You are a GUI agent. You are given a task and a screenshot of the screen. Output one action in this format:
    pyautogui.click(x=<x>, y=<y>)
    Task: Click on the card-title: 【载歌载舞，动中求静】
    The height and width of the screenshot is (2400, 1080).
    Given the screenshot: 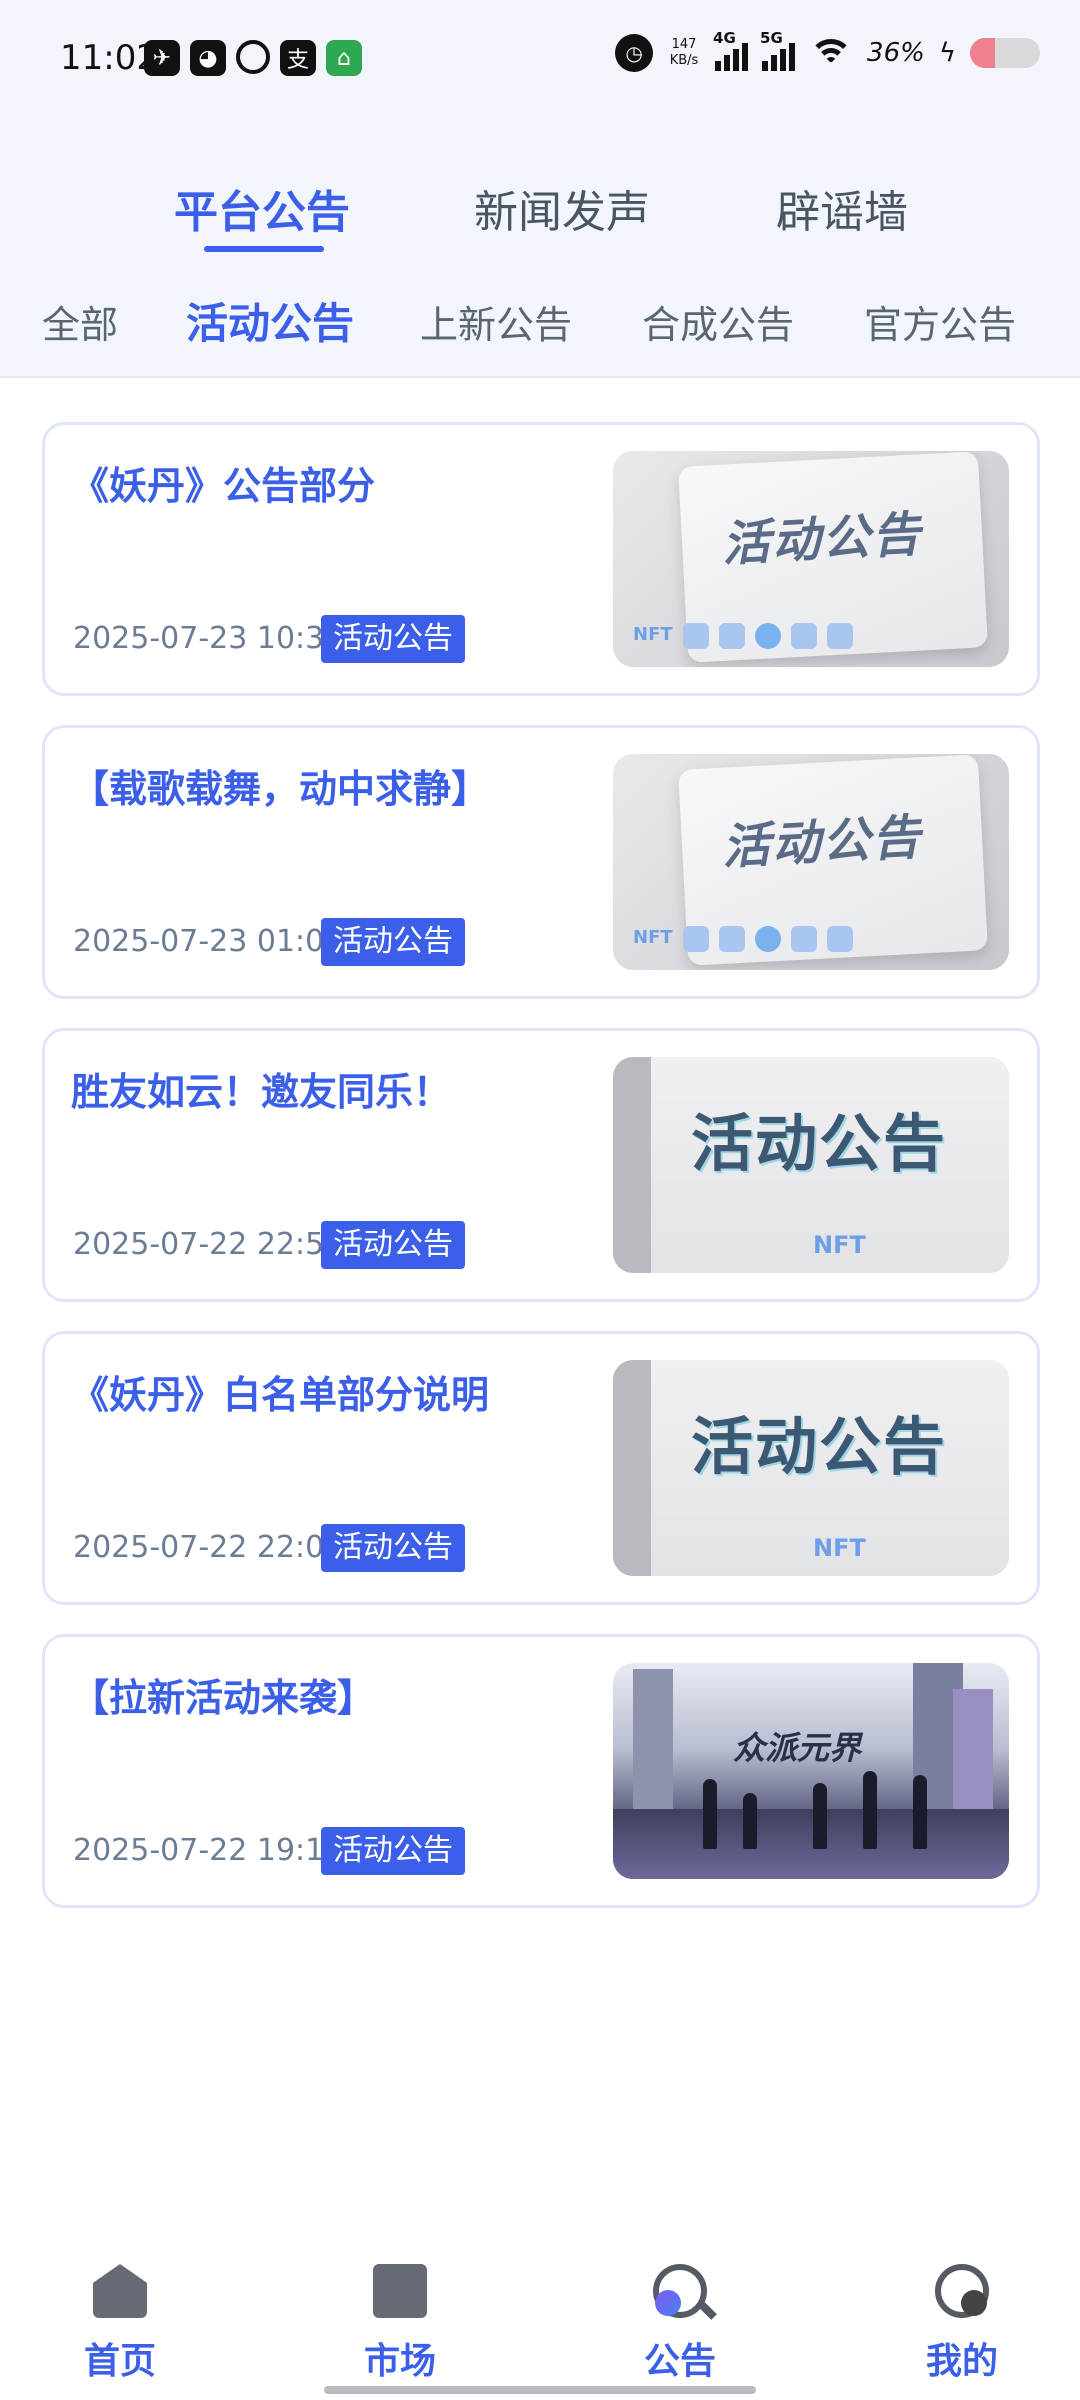 What is the action you would take?
    pyautogui.click(x=280, y=789)
    